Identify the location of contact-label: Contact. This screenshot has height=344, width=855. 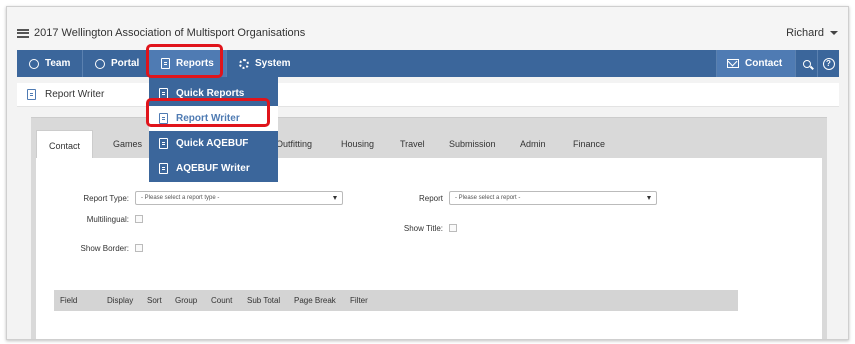
(764, 63).